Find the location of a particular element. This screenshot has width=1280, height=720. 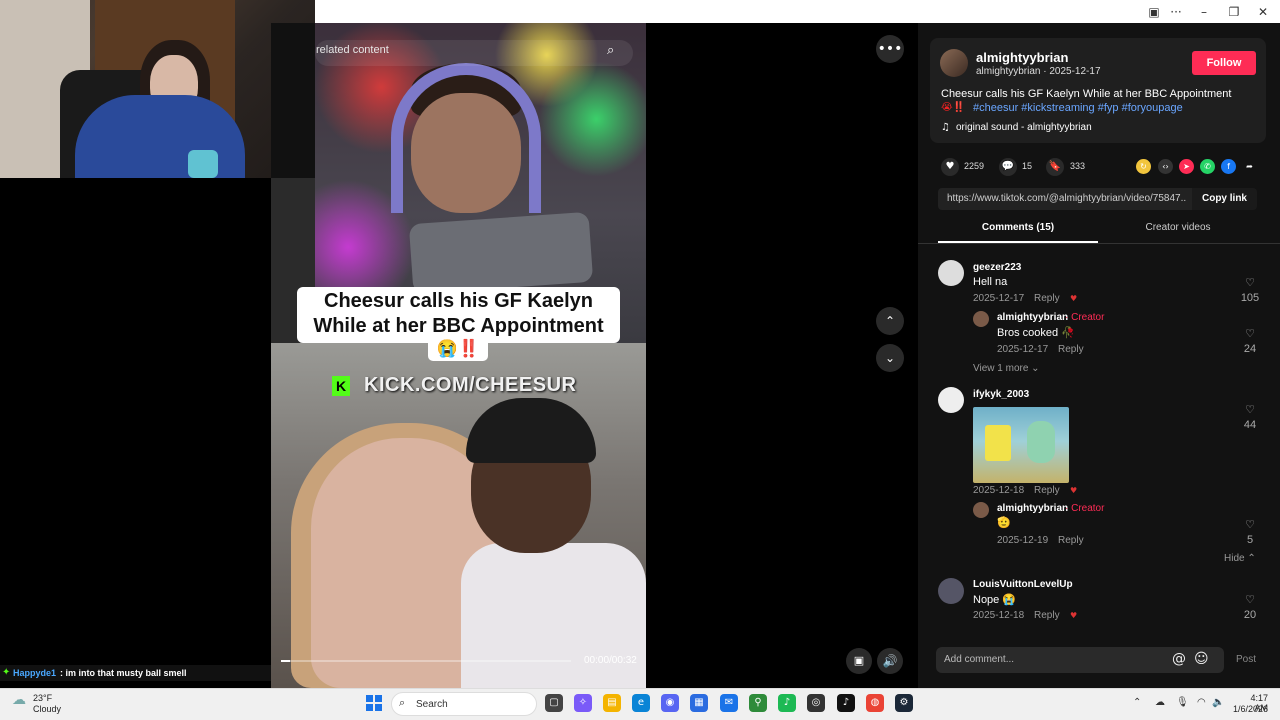

volume-icon: 🔊 is located at coordinates (890, 661).